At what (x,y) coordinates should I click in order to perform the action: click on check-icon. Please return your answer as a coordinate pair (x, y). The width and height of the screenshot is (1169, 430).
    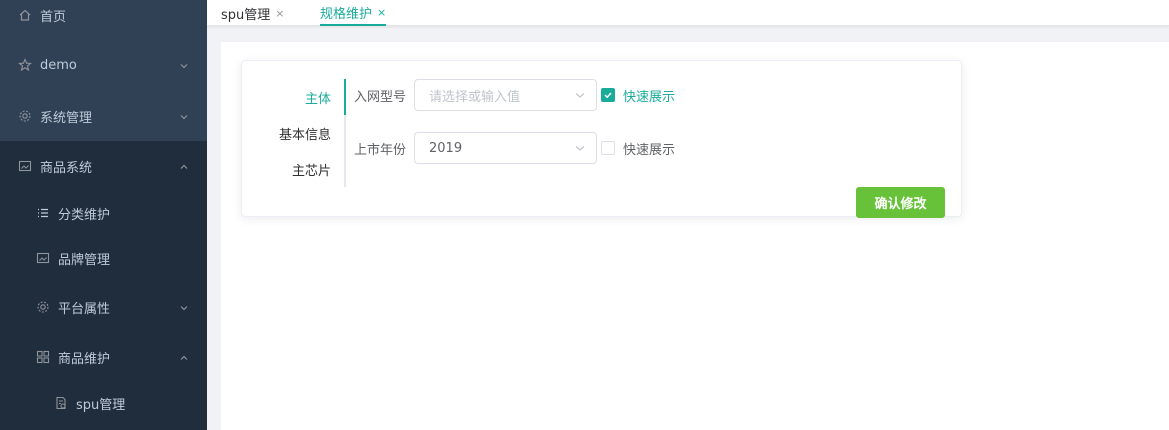
    Looking at the image, I should click on (608, 95).